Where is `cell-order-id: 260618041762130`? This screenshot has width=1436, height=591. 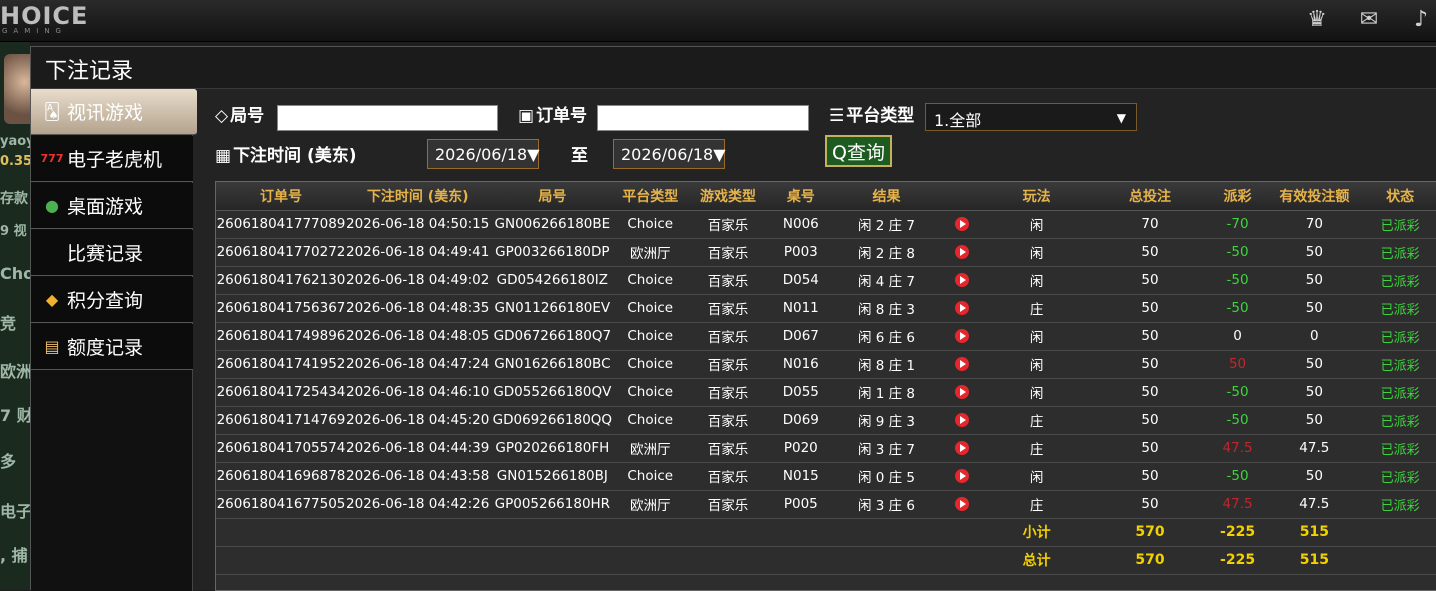 cell-order-id: 260618041762130 is located at coordinates (281, 280).